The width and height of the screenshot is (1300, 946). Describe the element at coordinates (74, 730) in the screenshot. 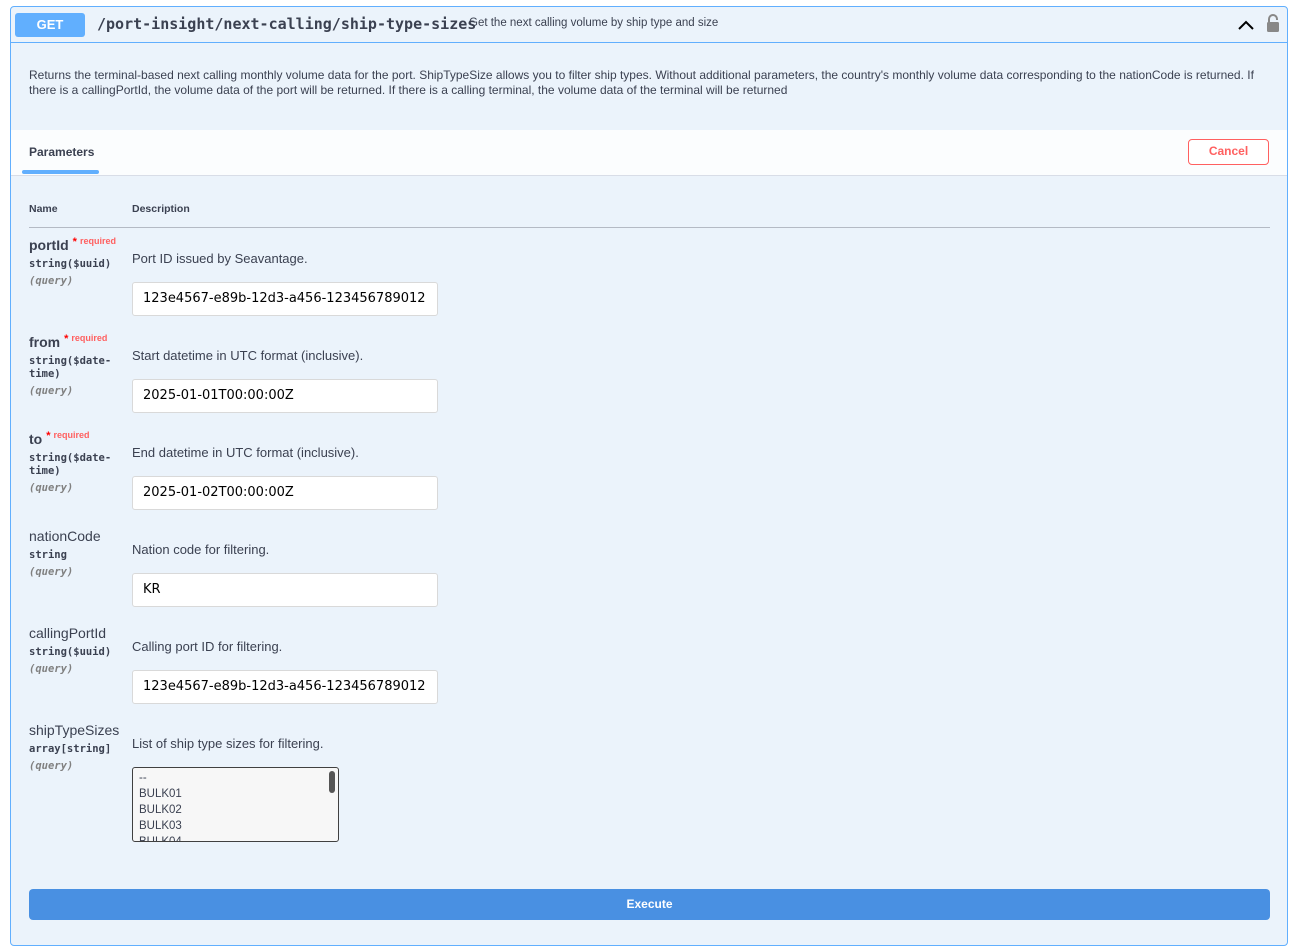

I see `param-name: shipTypeSizes` at that location.